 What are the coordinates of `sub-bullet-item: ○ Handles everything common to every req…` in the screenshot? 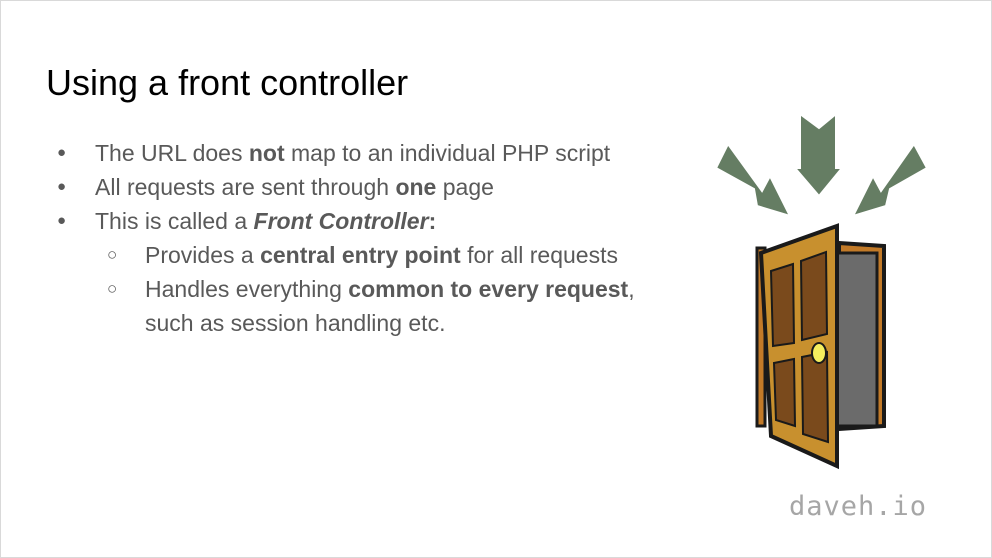 It's located at (351, 306).